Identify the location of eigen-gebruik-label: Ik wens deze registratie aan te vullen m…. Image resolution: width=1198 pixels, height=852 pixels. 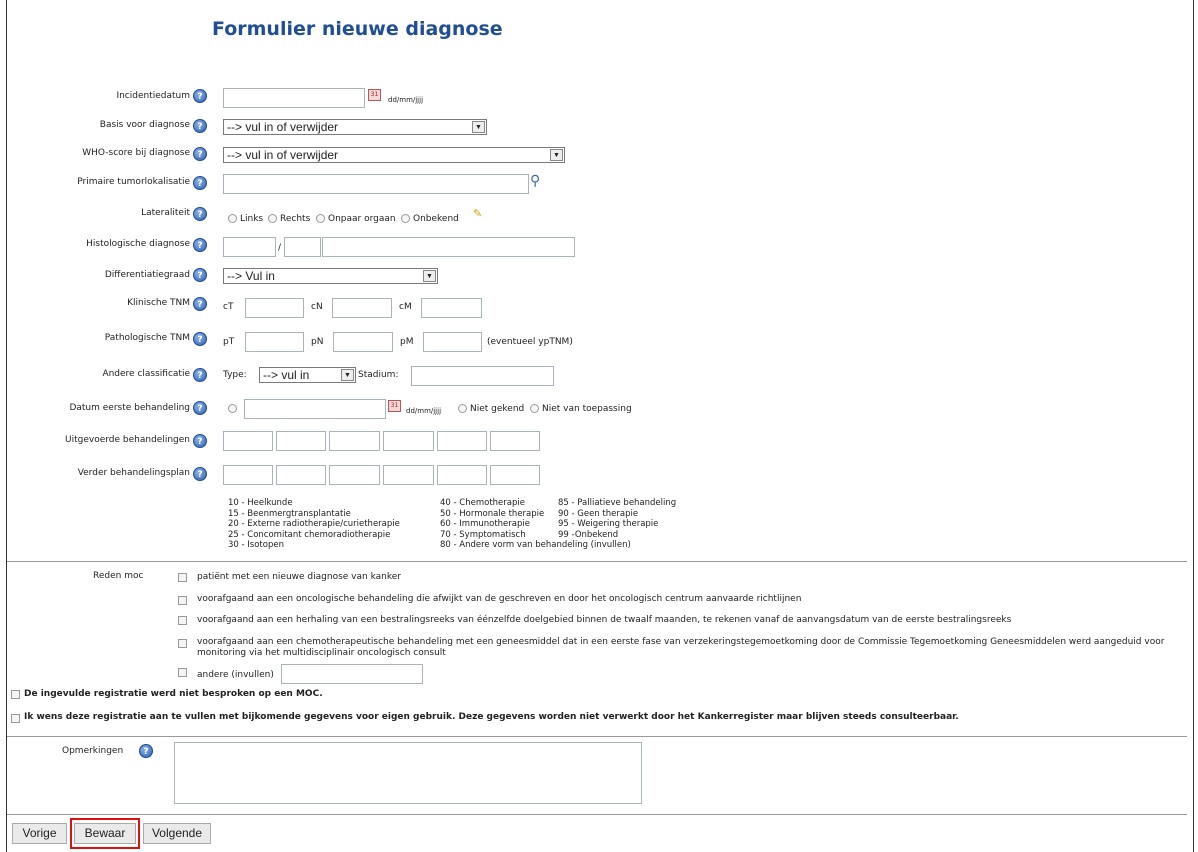
(491, 717).